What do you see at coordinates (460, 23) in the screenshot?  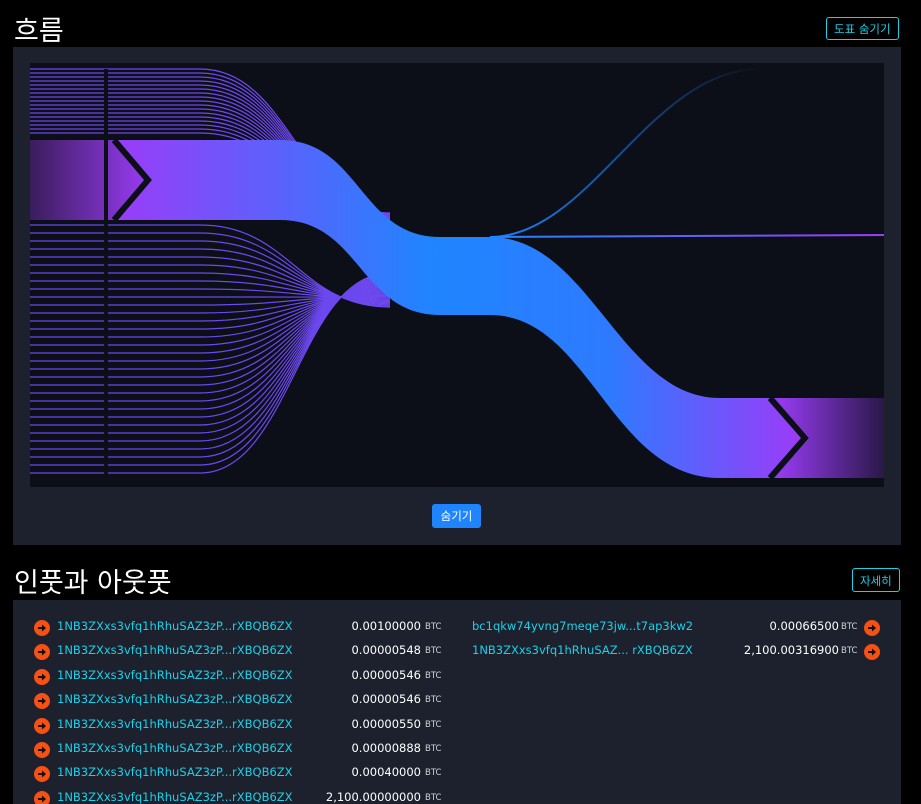 I see `flow-header: 흐름 도표 숨기기` at bounding box center [460, 23].